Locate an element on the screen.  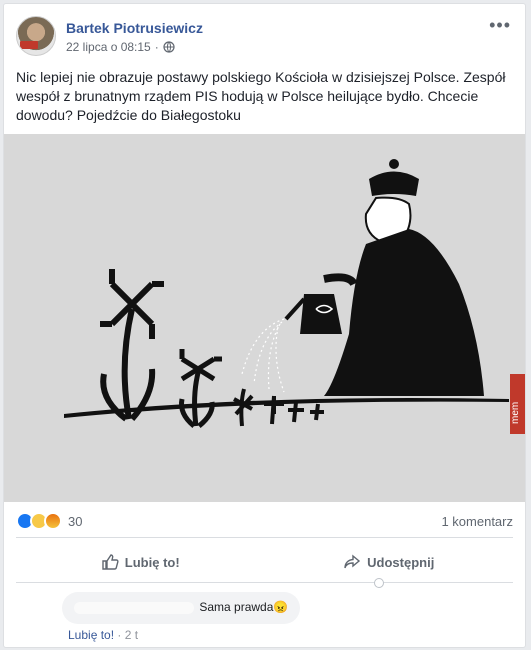
comments-count: 1 komentarz is located at coordinates (477, 521).